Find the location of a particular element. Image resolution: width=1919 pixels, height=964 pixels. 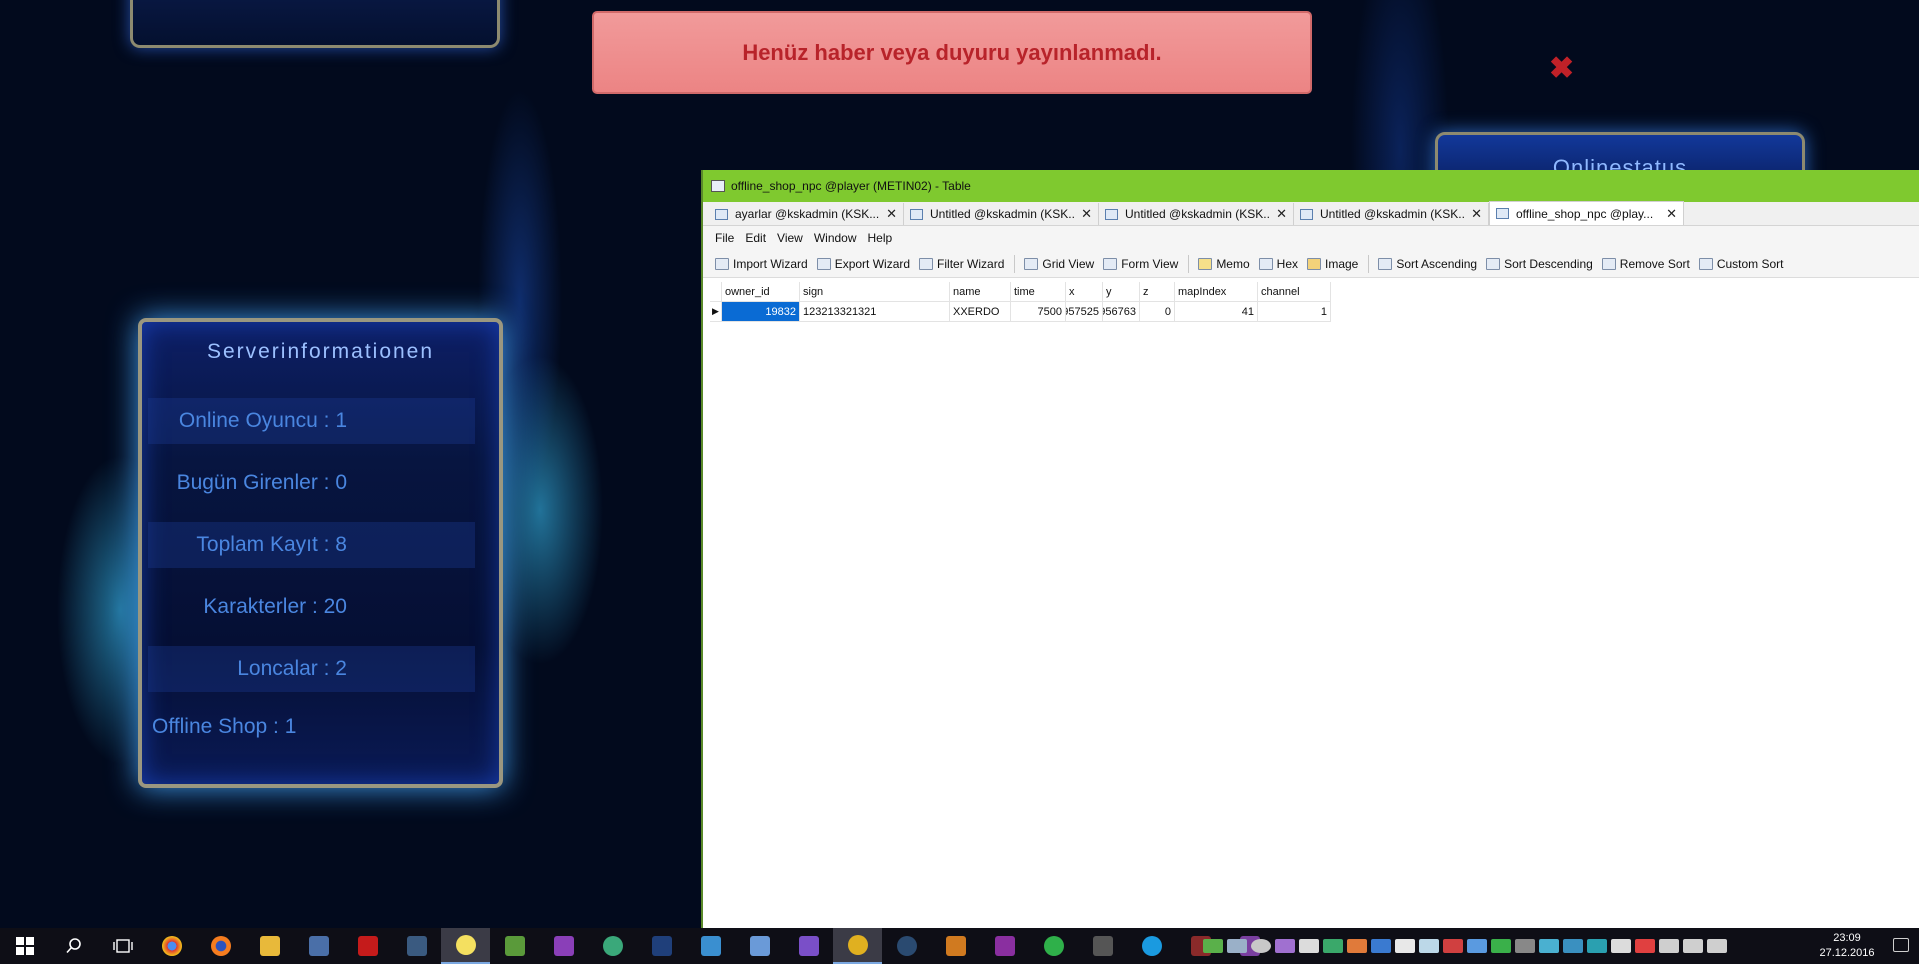

notification-center-icon is located at coordinates (1901, 945).